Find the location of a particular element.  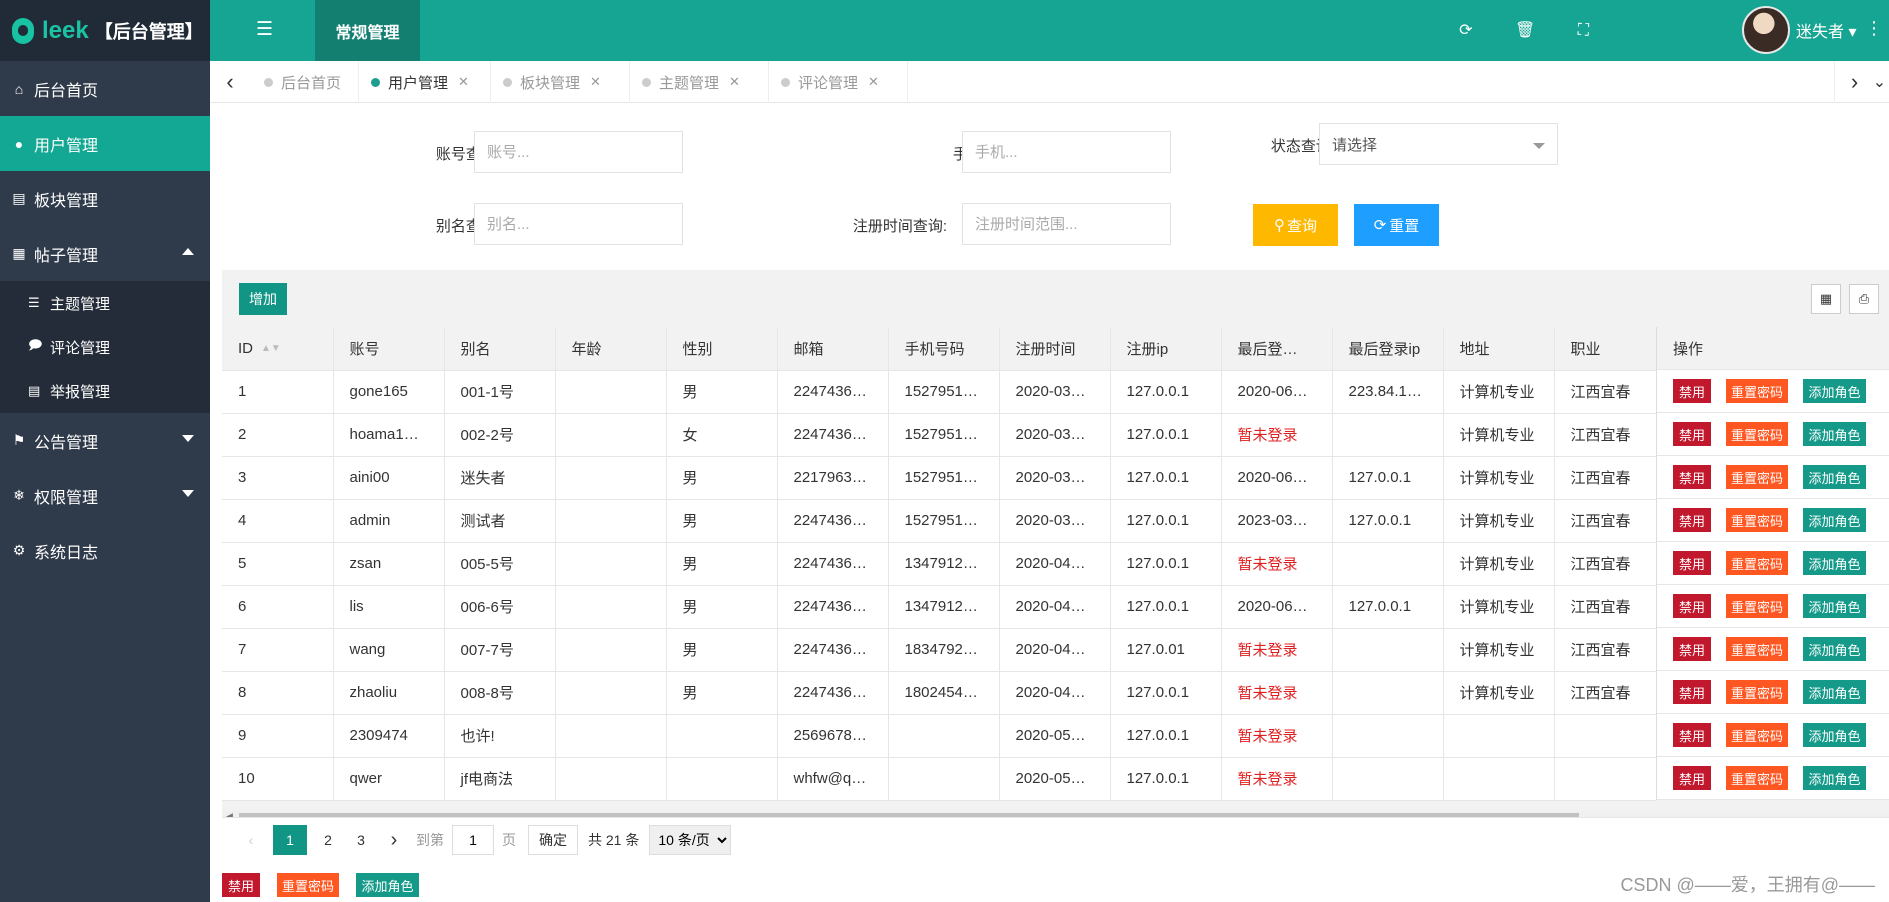

table-row: 10 qwer jf电商法 whfw@q… 2020-05… 127.0.0.1 暂未登录 is located at coordinates (939, 779).